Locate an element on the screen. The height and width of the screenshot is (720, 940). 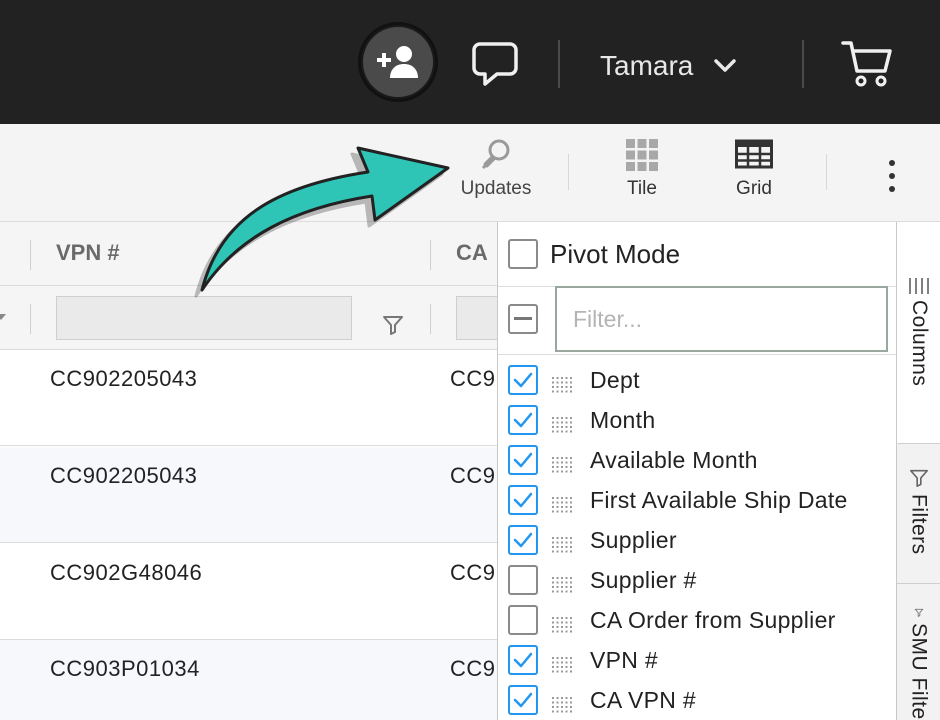
pivot-mode-label: Pivot Mode is located at coordinates (615, 253).